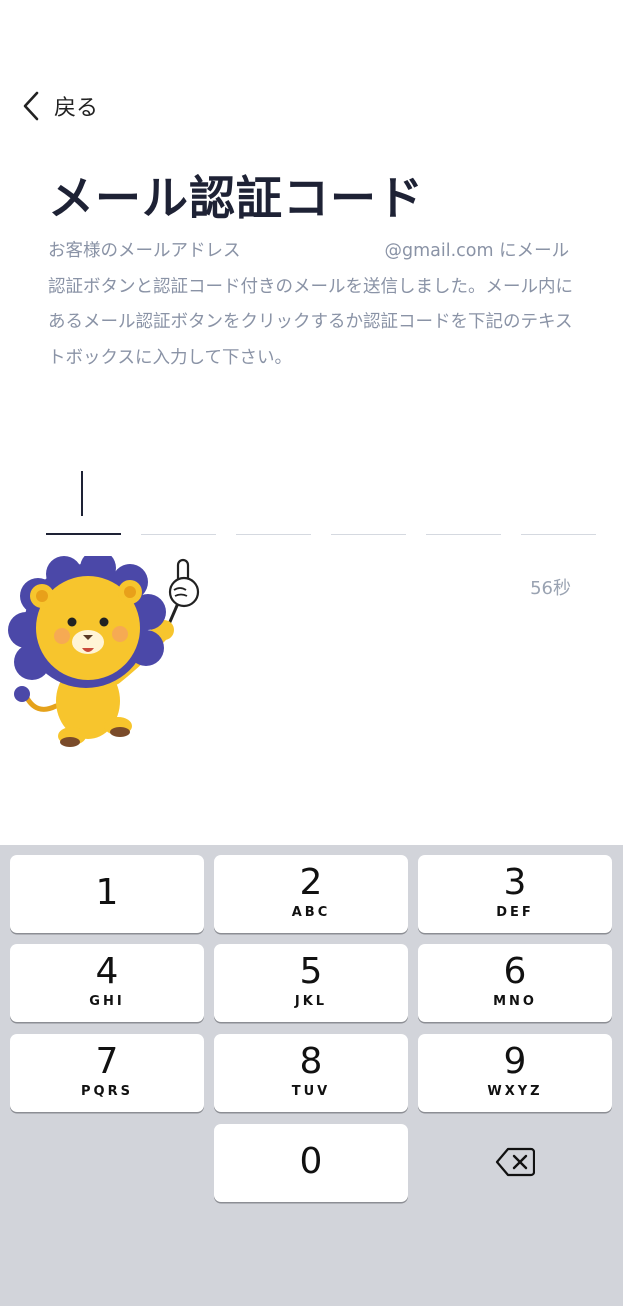  What do you see at coordinates (236, 198) in the screenshot?
I see `page-title: メール認証コード` at bounding box center [236, 198].